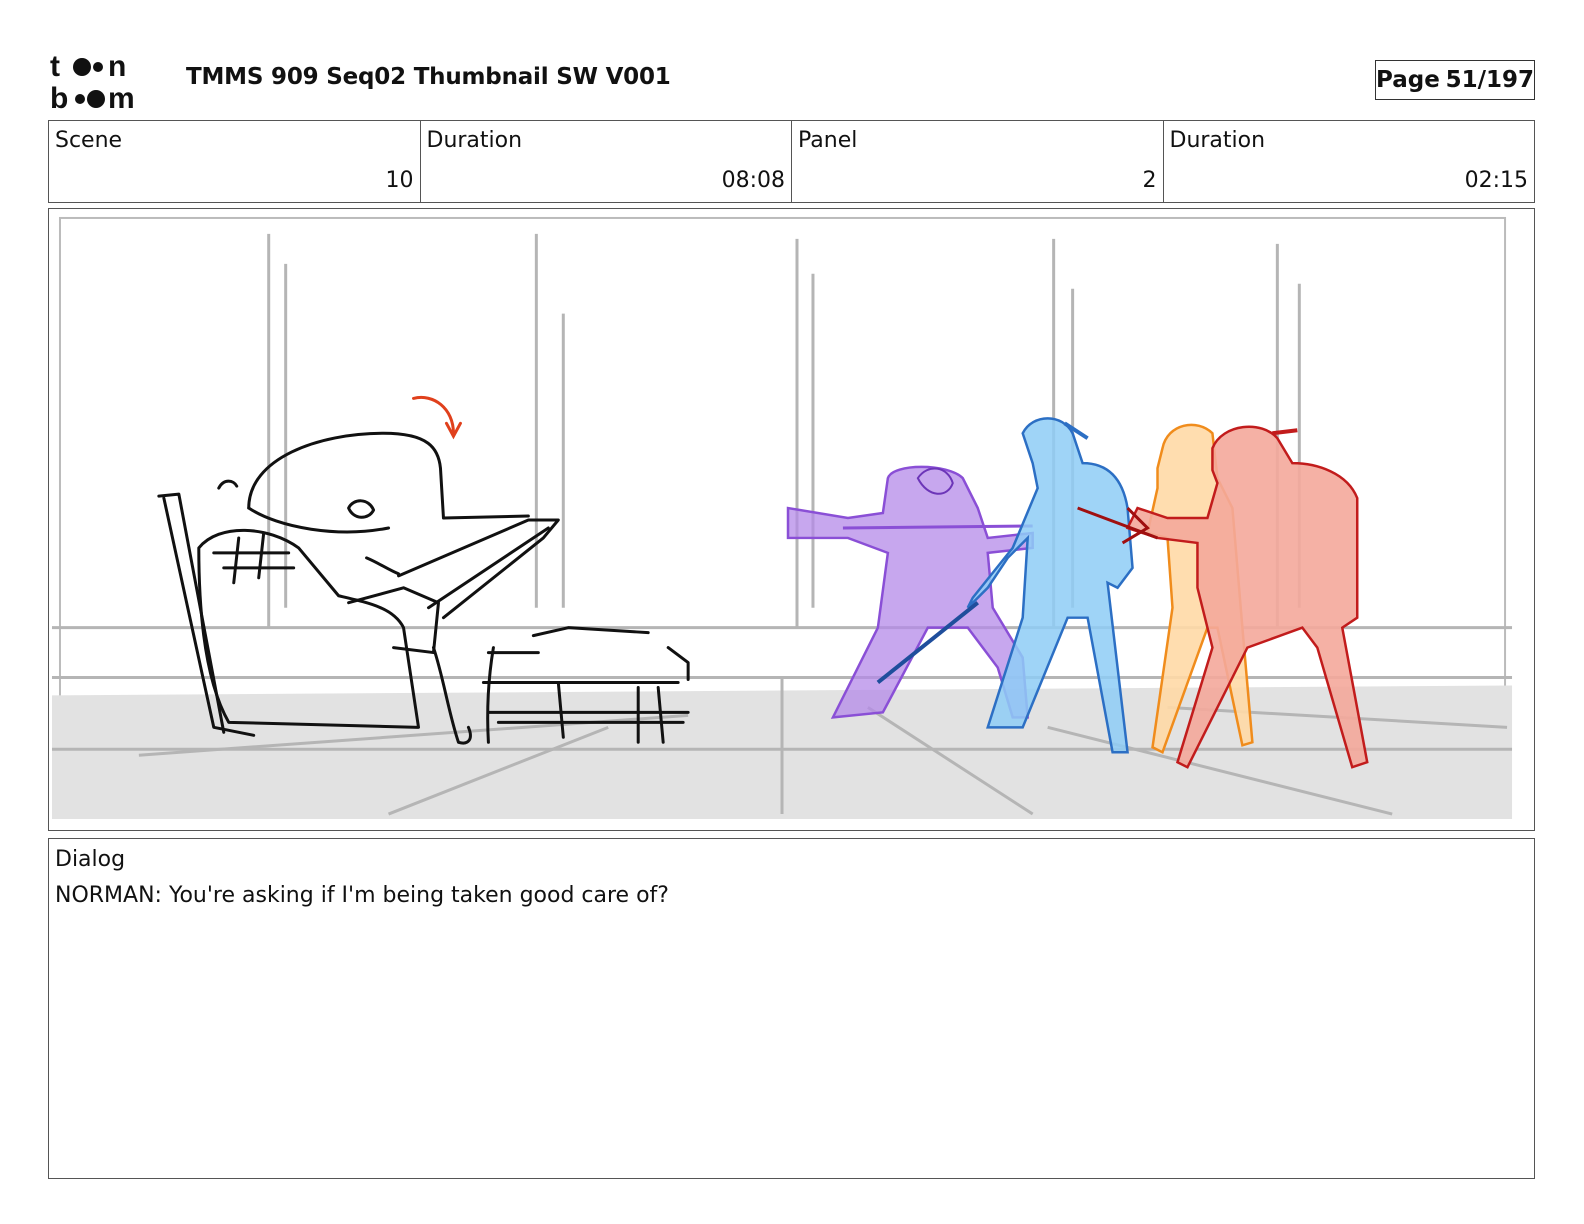 The height and width of the screenshot is (1224, 1584). Describe the element at coordinates (978, 161) in the screenshot. I see `panel-cell: Panel 2` at that location.